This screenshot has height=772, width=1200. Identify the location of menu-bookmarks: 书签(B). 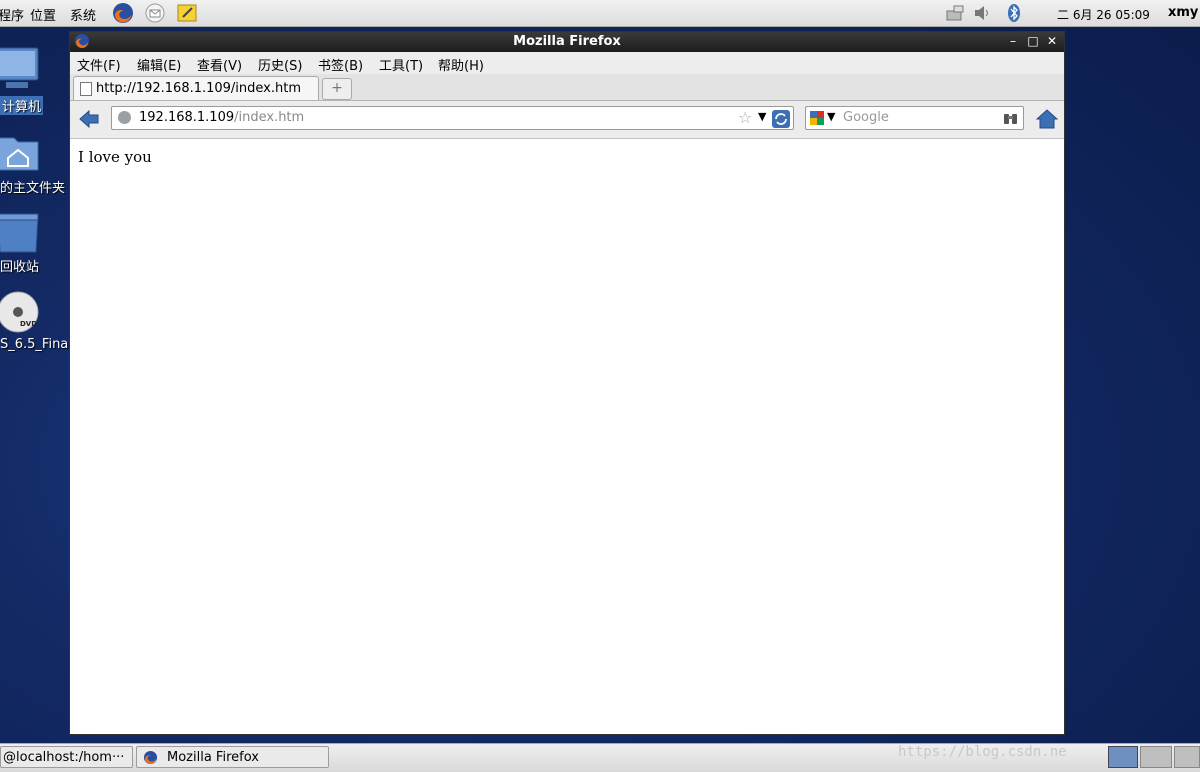
(340, 64).